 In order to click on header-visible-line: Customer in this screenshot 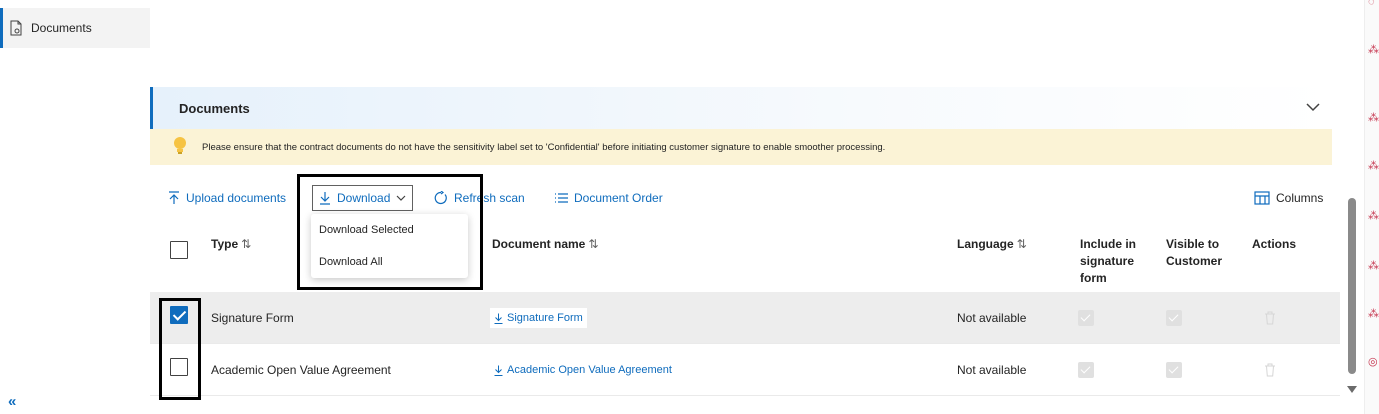, I will do `click(1194, 261)`.